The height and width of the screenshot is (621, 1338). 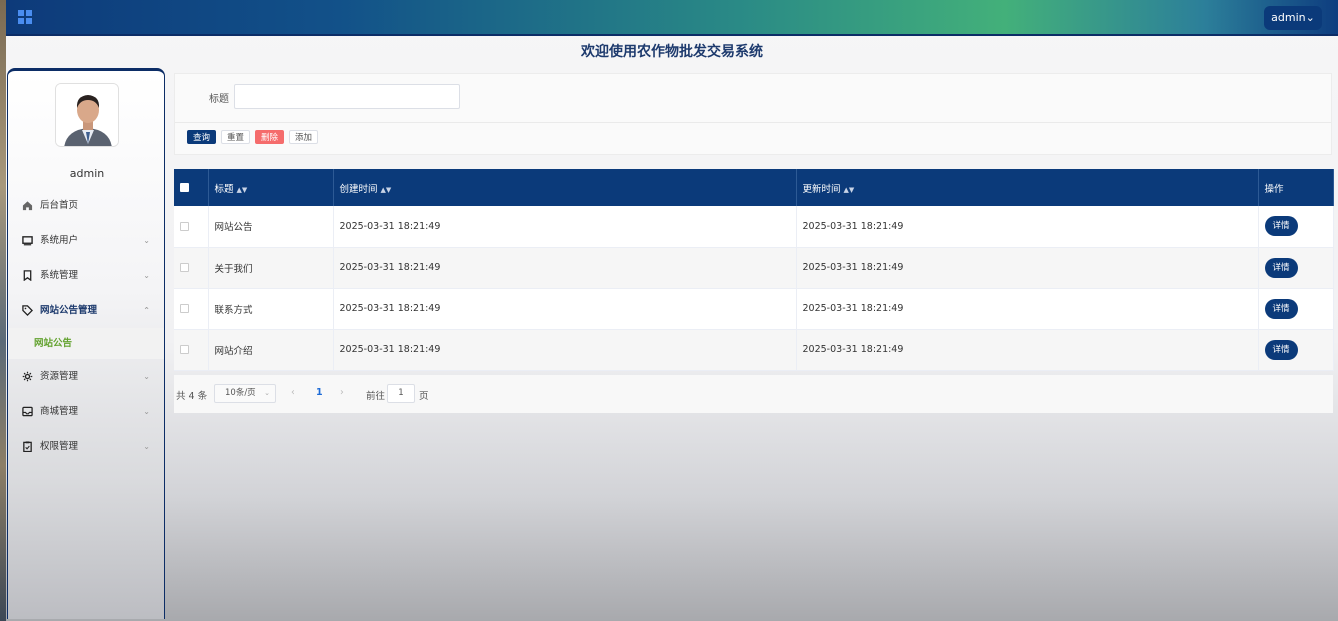 I want to click on column-header-title: 标题 ▲▼, so click(x=271, y=187).